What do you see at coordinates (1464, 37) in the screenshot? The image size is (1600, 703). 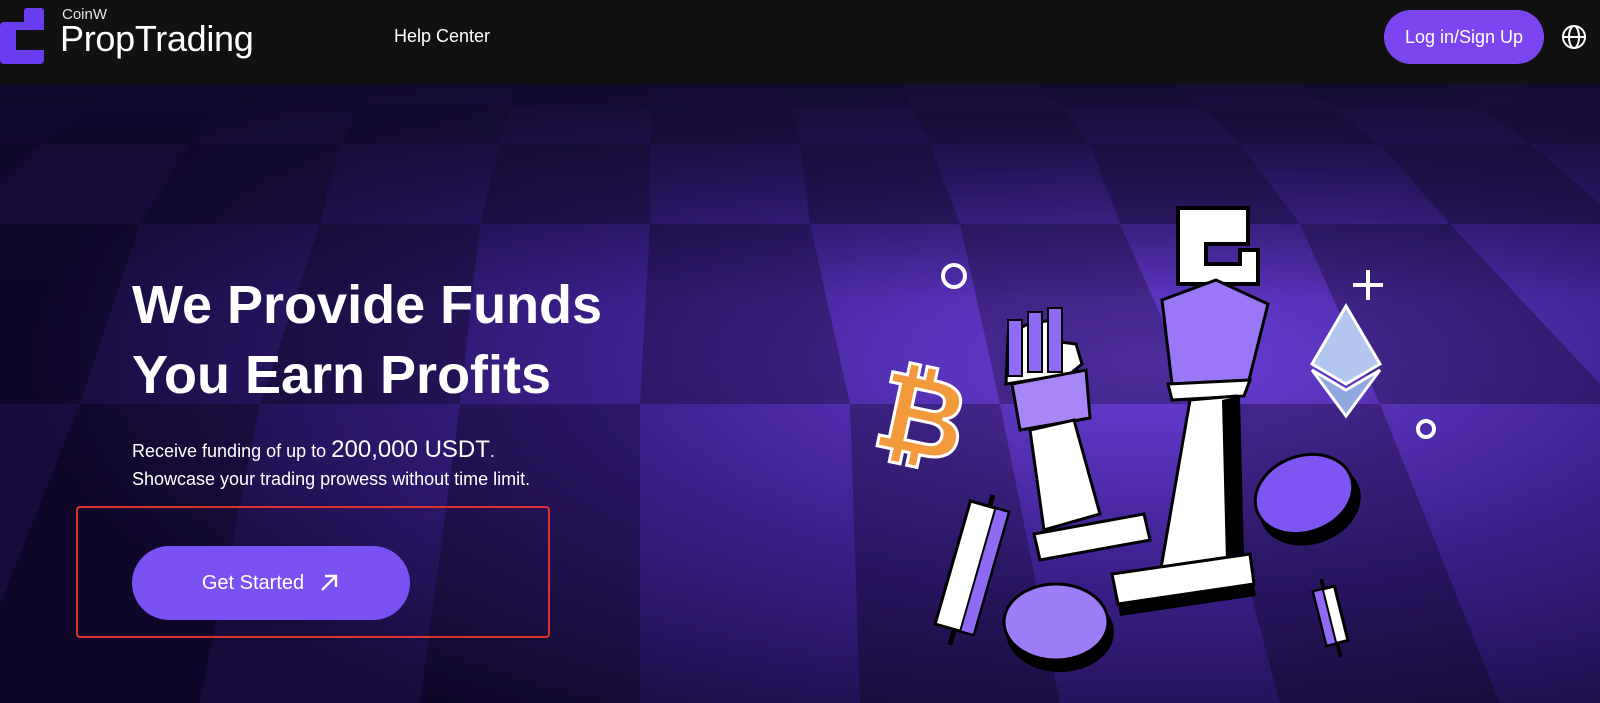 I see `login-signup-button: Log in/Sign Up` at bounding box center [1464, 37].